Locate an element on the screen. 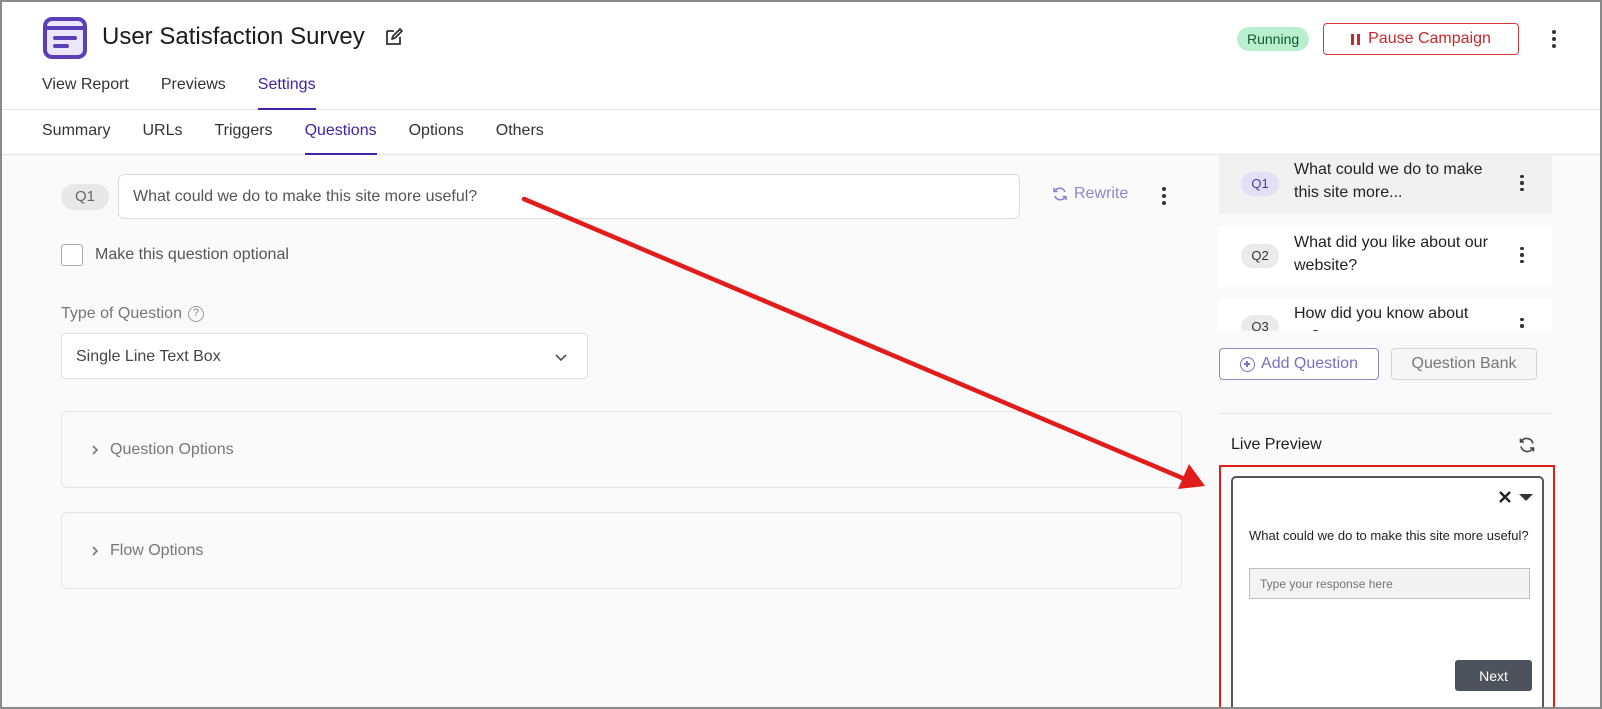 Image resolution: width=1602 pixels, height=709 pixels. question-list-item: Q3 How did you know about us? is located at coordinates (1385, 314).